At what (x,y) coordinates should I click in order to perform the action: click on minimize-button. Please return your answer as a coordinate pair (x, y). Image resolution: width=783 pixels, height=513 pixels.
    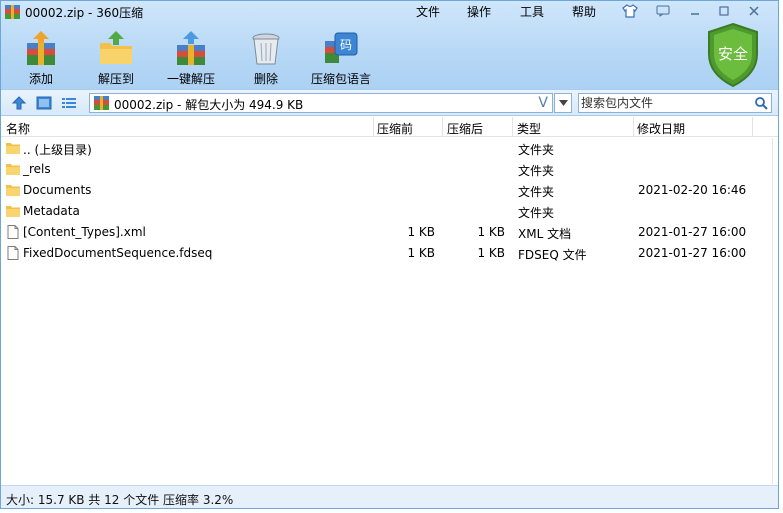
    Looking at the image, I should click on (695, 10).